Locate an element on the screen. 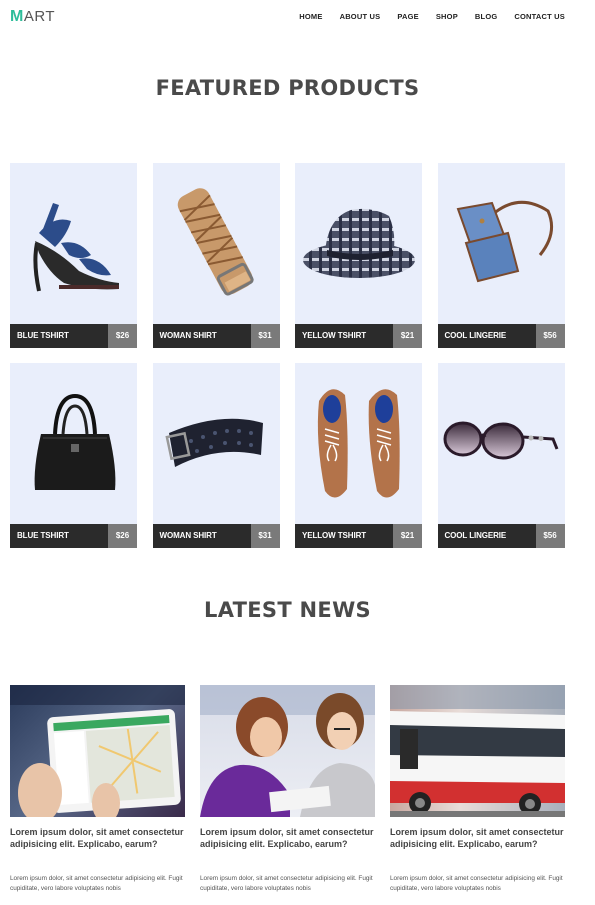  brown-oxford-shoes-image is located at coordinates (358, 443).